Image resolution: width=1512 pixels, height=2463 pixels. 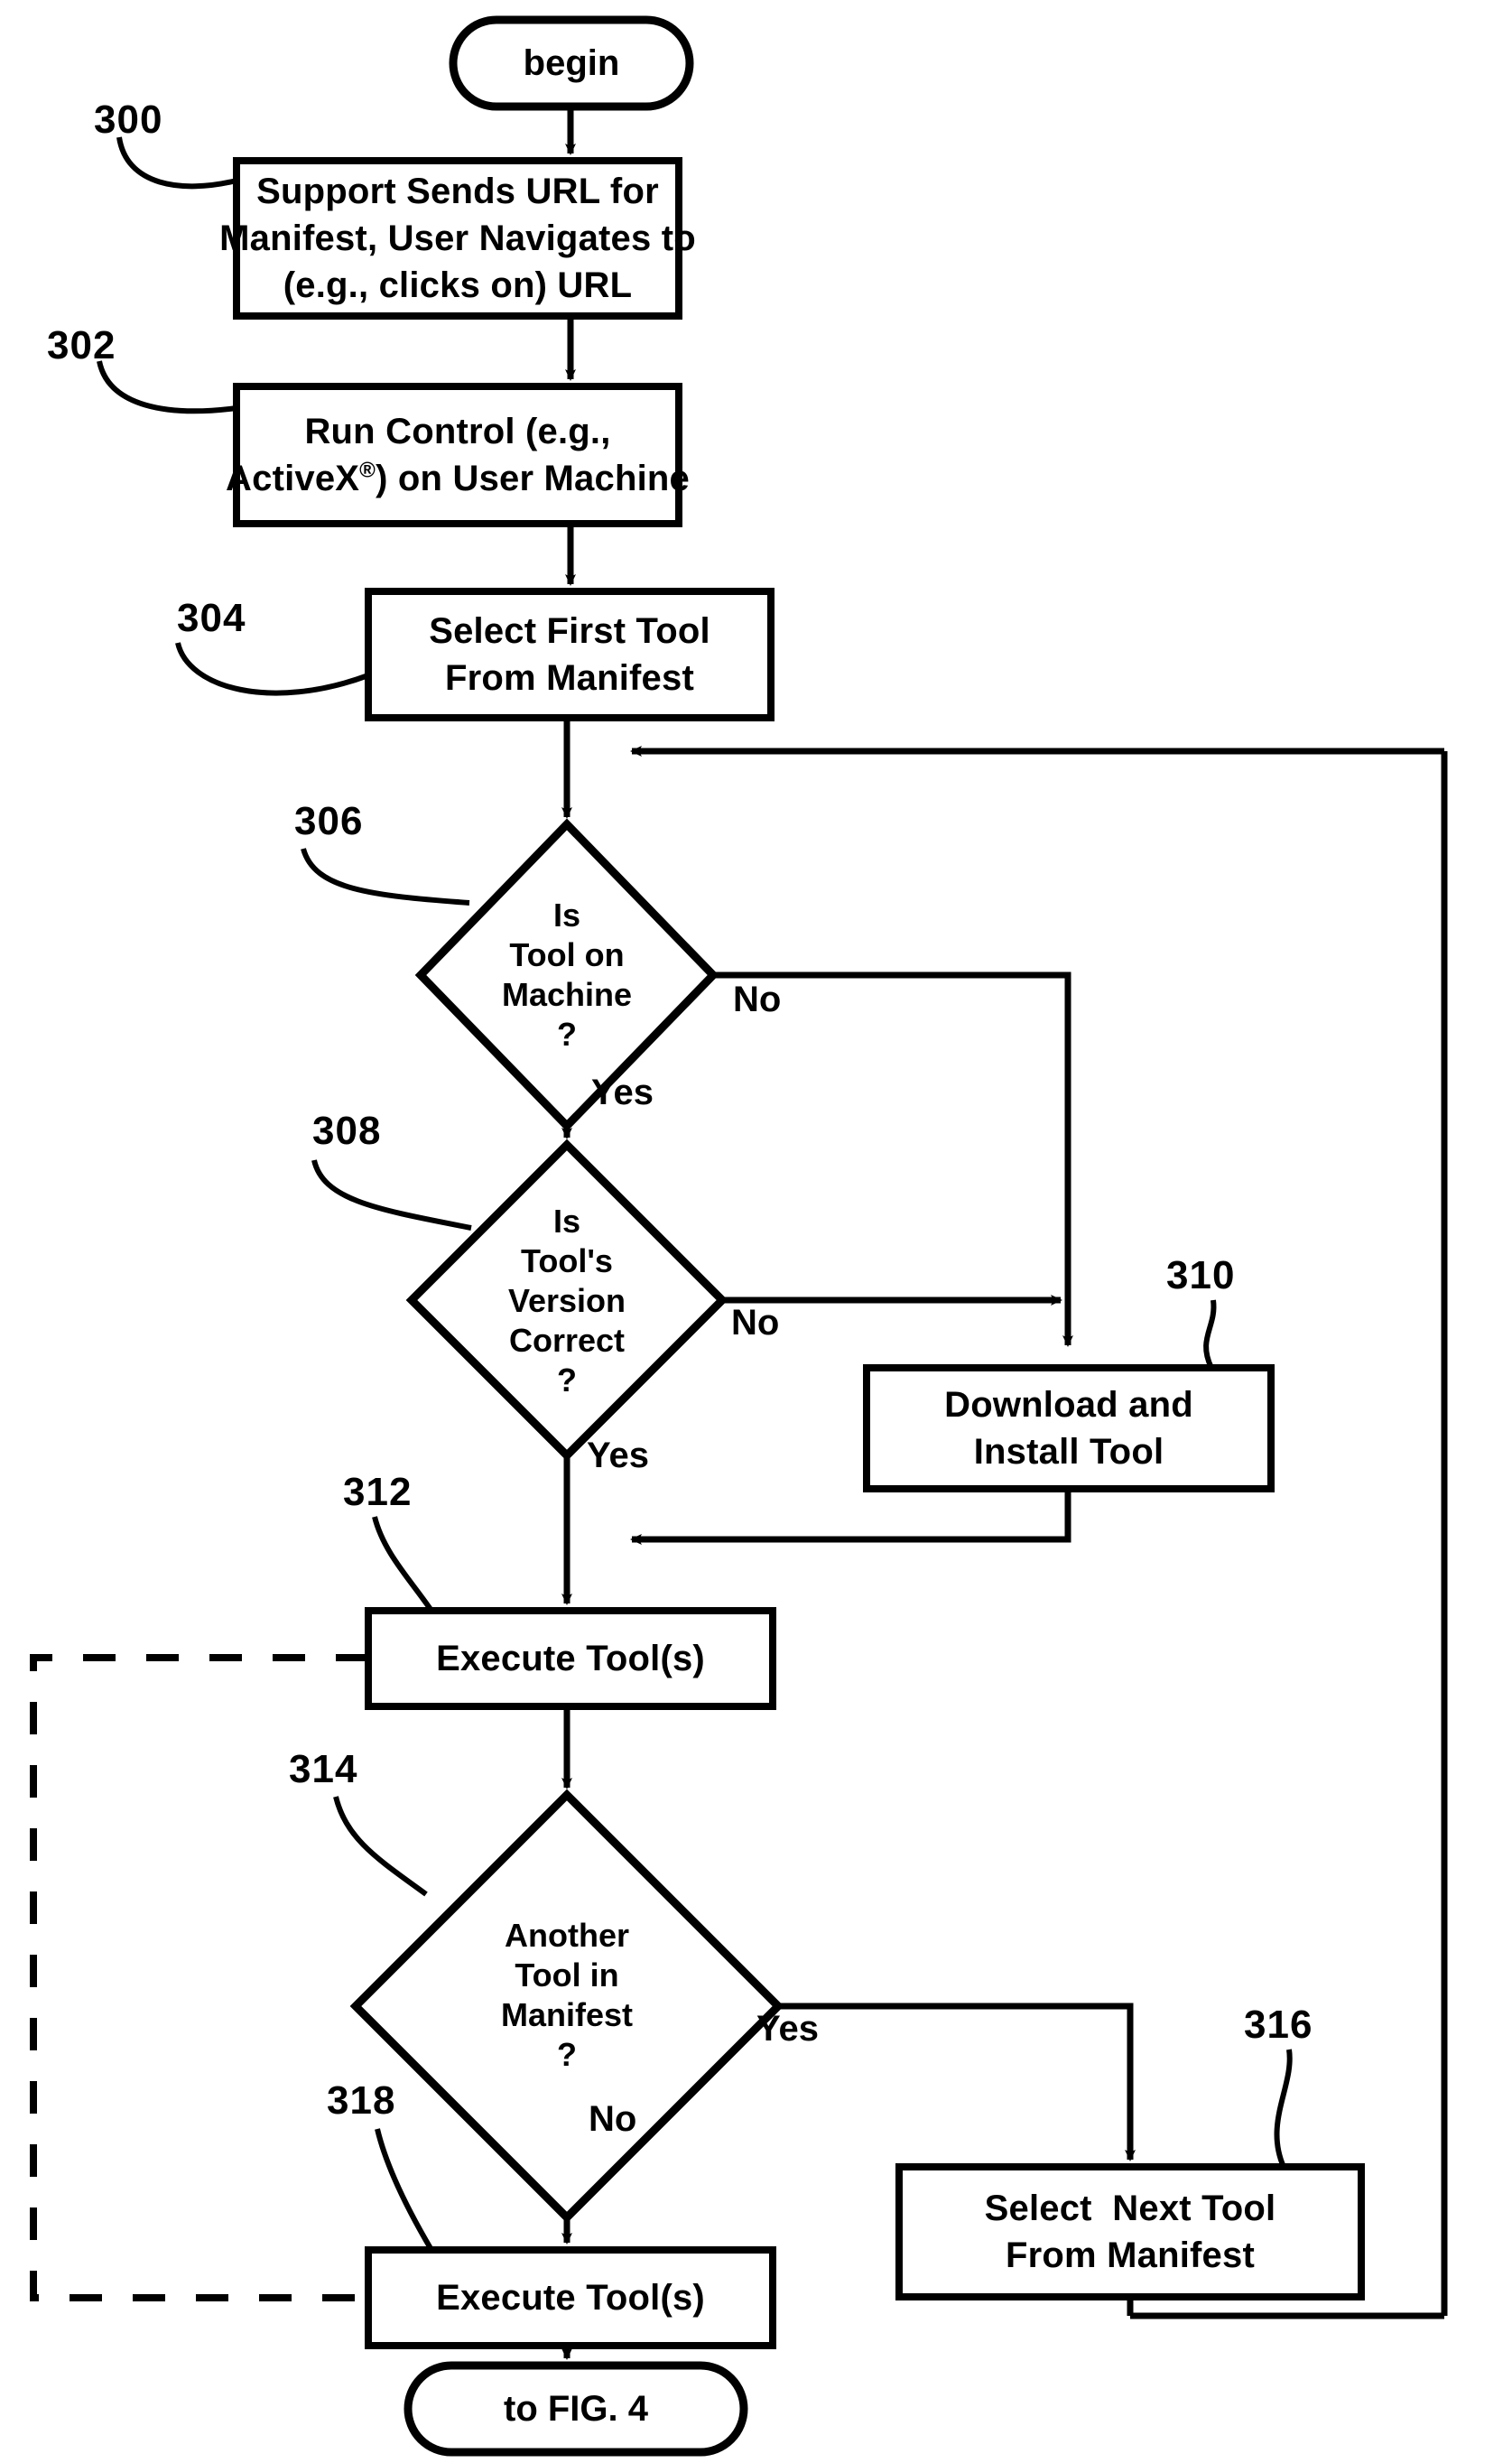 What do you see at coordinates (613, 2119) in the screenshot?
I see `edge-label-314-no: No` at bounding box center [613, 2119].